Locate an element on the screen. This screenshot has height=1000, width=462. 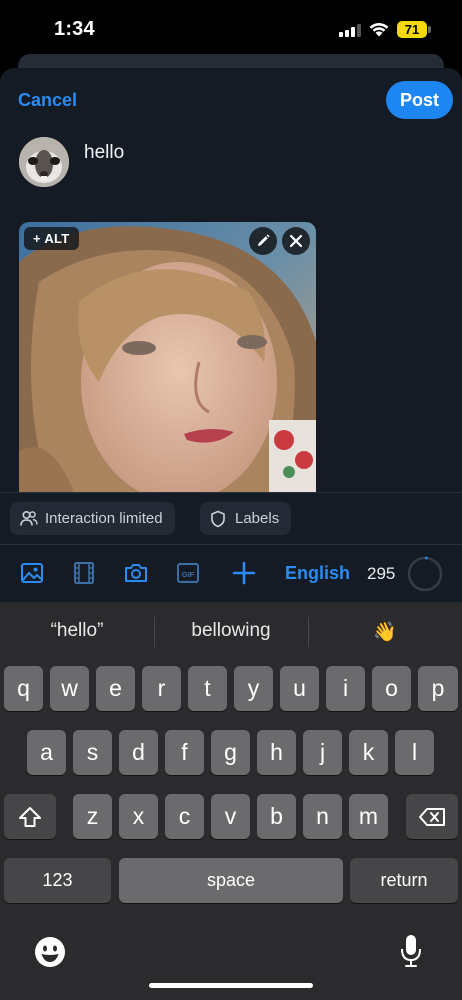
remove-image-button is located at coordinates (296, 241).